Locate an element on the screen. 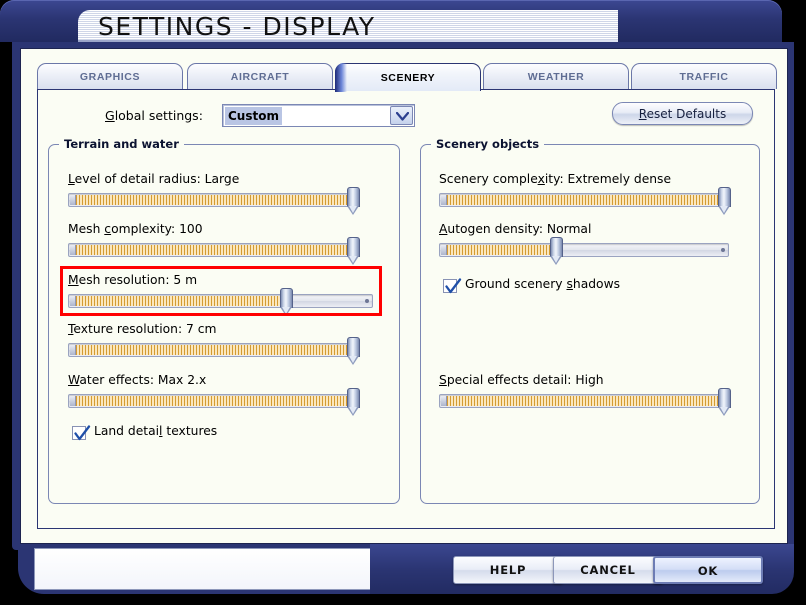 The height and width of the screenshot is (605, 806). footer-right-frame: HELP CANCEL OK is located at coordinates (582, 569).